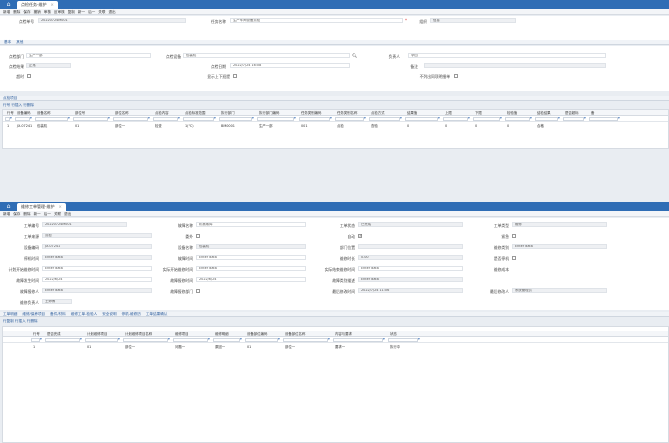 This screenshot has height=443, width=669. I want to click on status-field: 已完成, so click(410, 224).